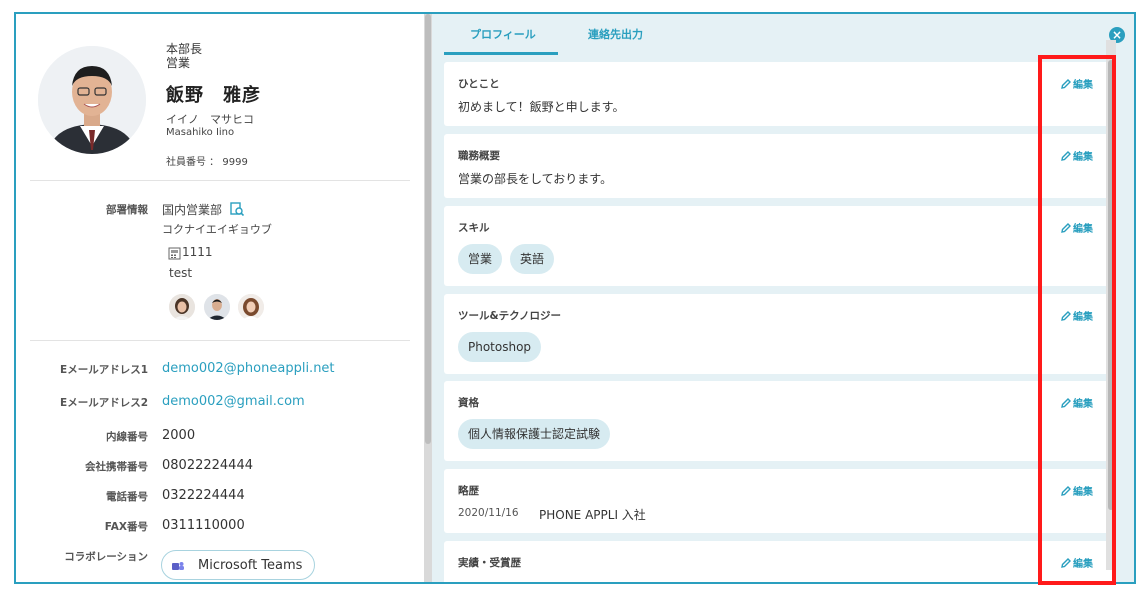 Image resolution: width=1148 pixels, height=591 pixels. I want to click on org-search-icon, so click(237, 210).